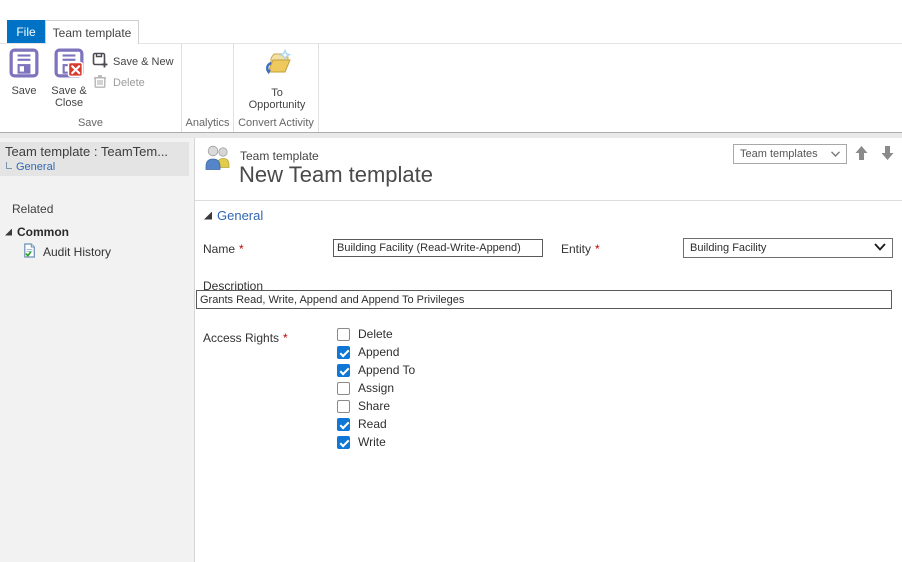  I want to click on save-and-close-icon, so click(69, 66).